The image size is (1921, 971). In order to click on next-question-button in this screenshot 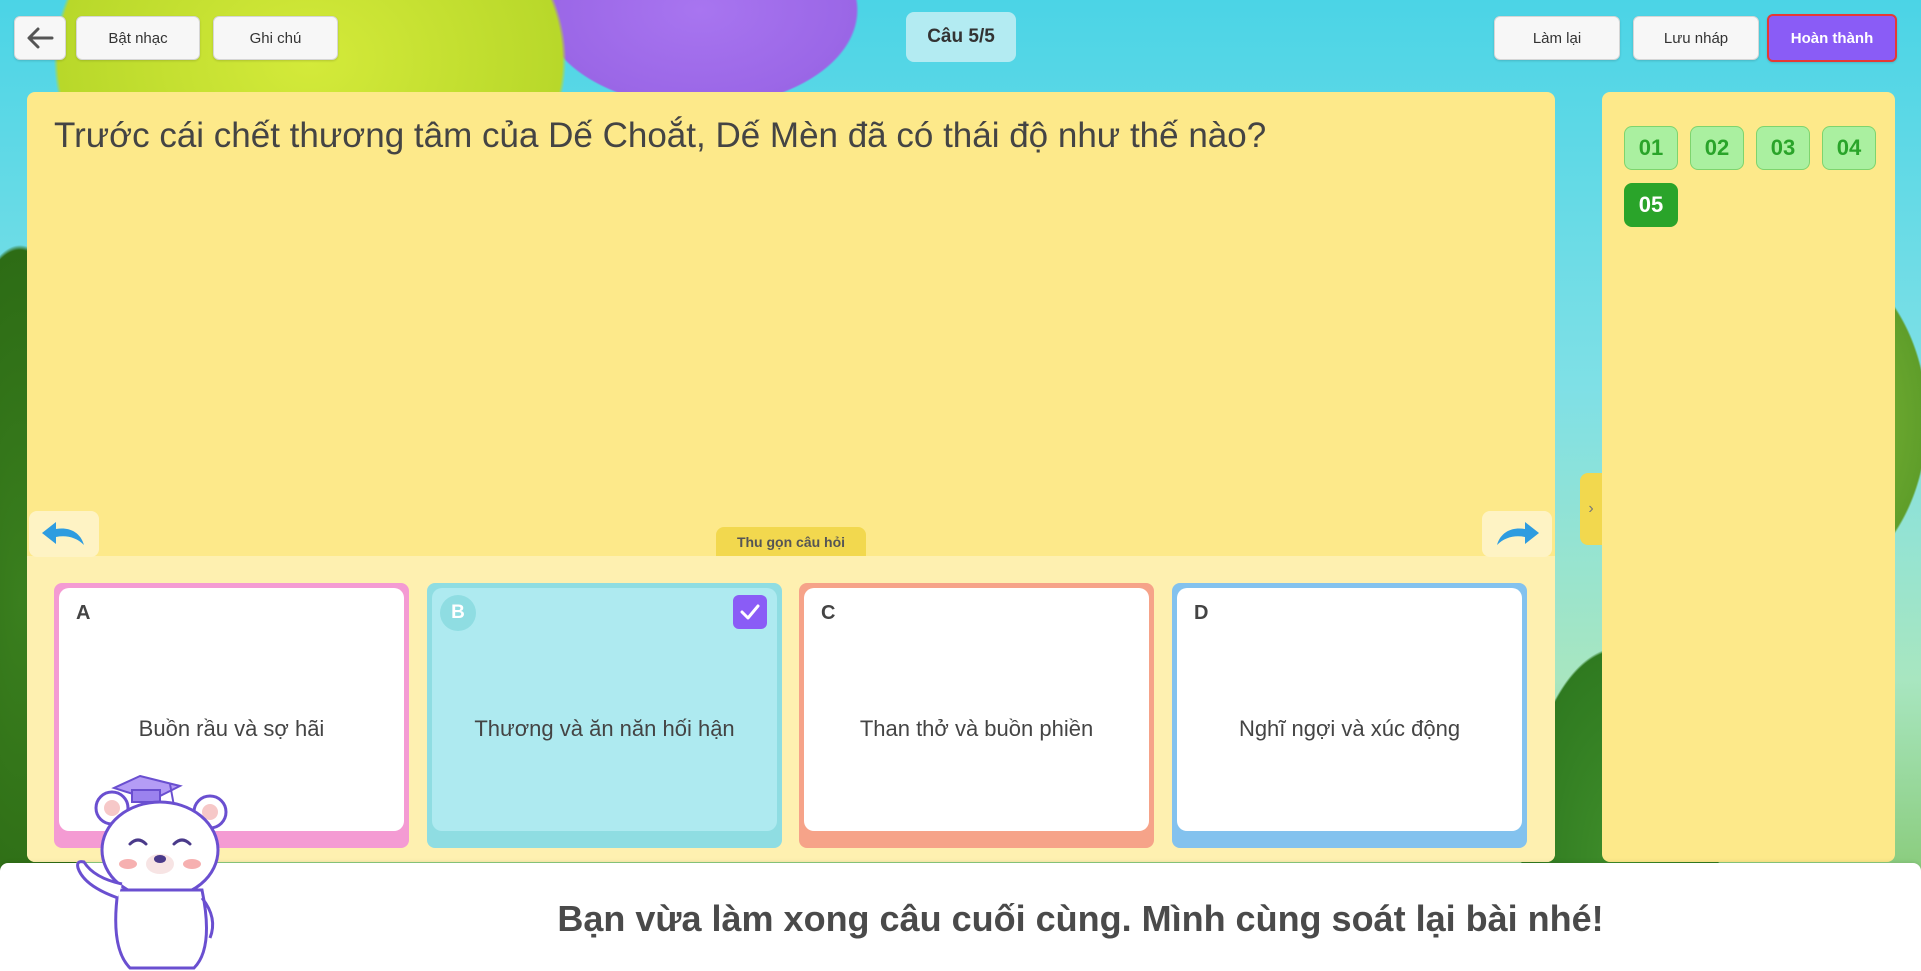, I will do `click(1517, 534)`.